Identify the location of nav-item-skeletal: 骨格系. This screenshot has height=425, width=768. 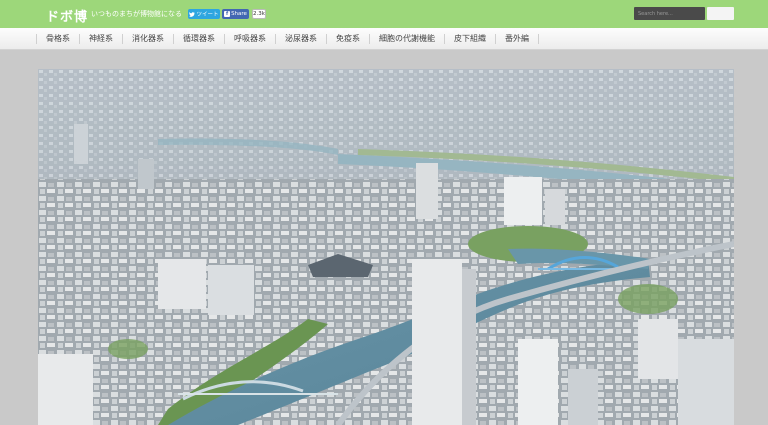
(57, 39).